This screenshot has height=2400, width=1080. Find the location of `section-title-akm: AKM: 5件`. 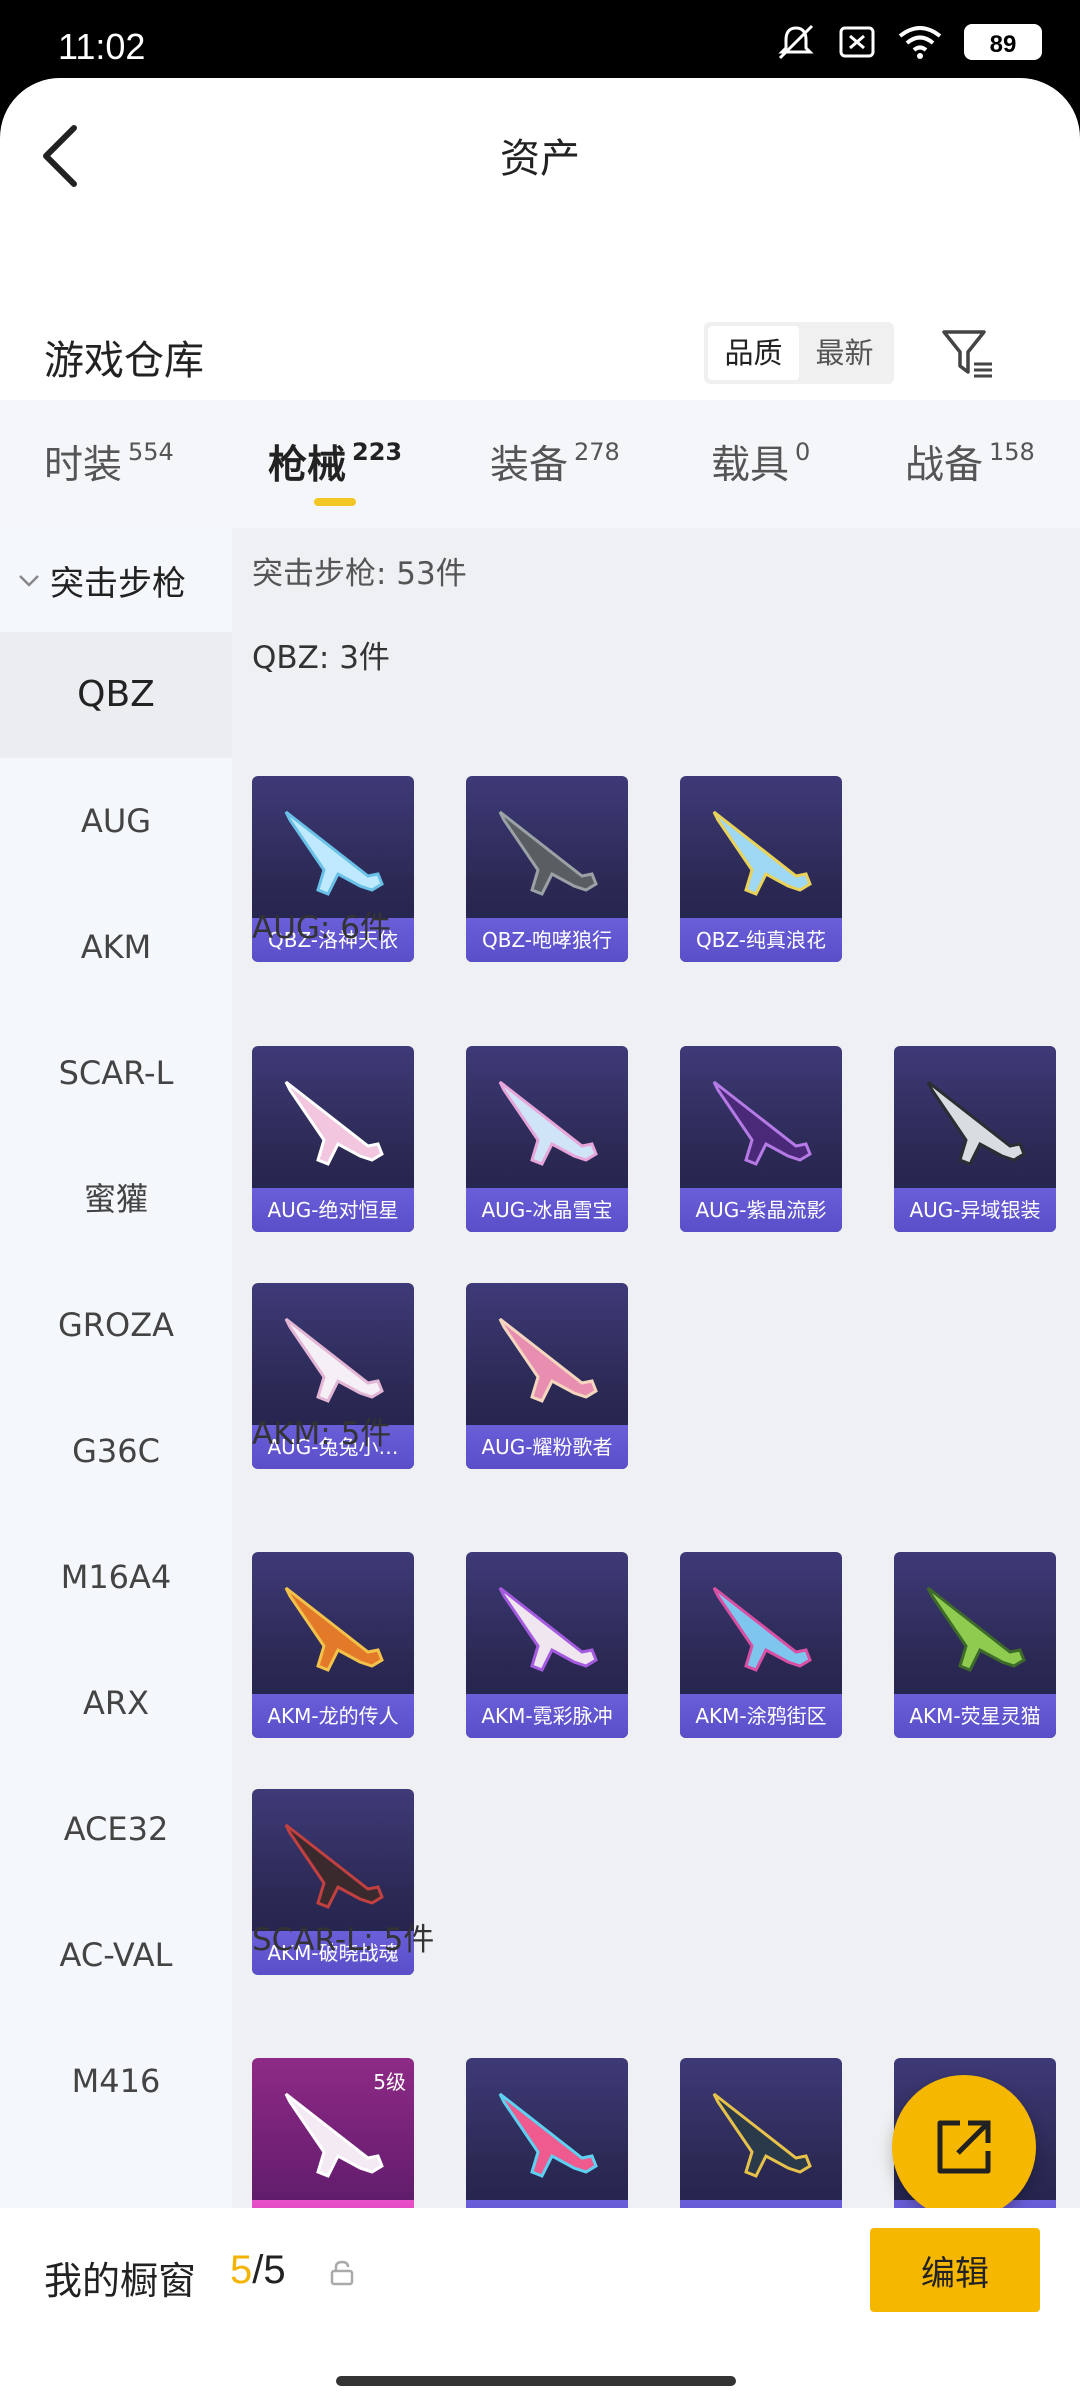

section-title-akm: AKM: 5件 is located at coordinates (322, 1434).